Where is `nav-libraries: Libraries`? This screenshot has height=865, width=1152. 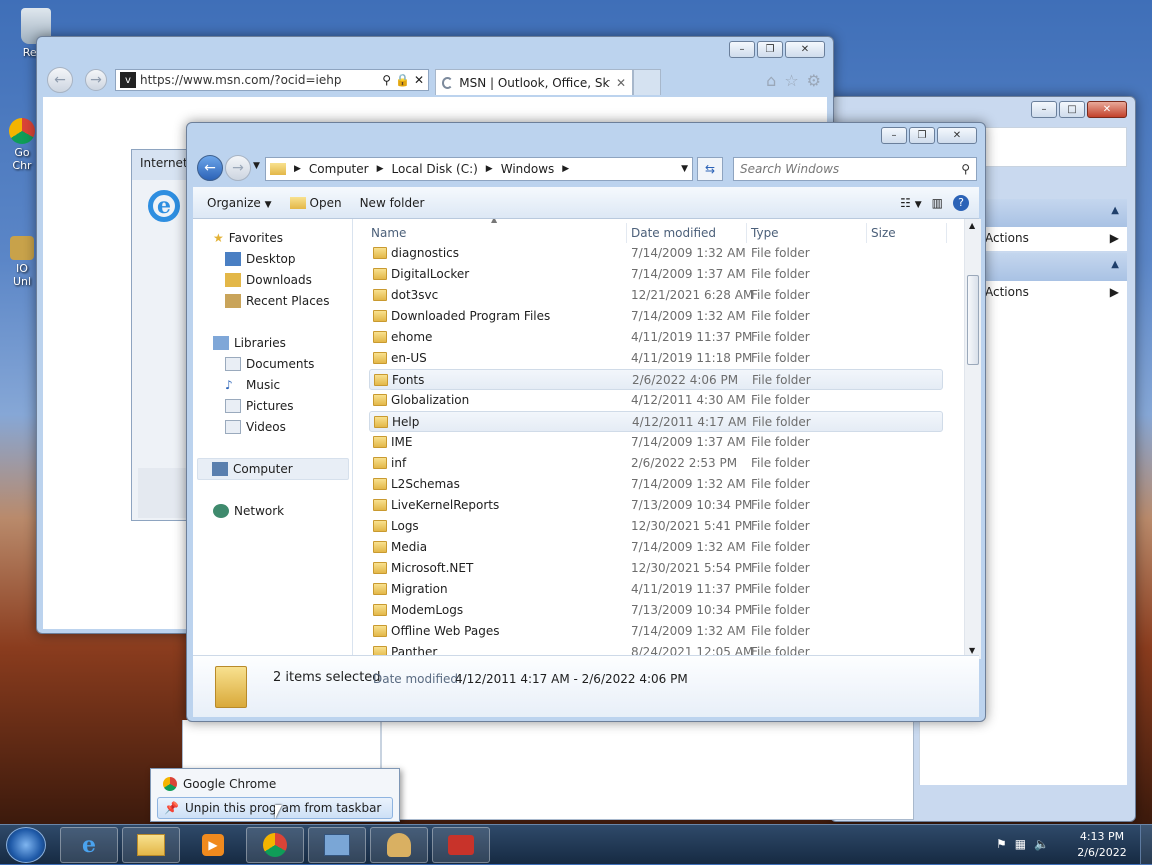 nav-libraries: Libraries is located at coordinates (249, 343).